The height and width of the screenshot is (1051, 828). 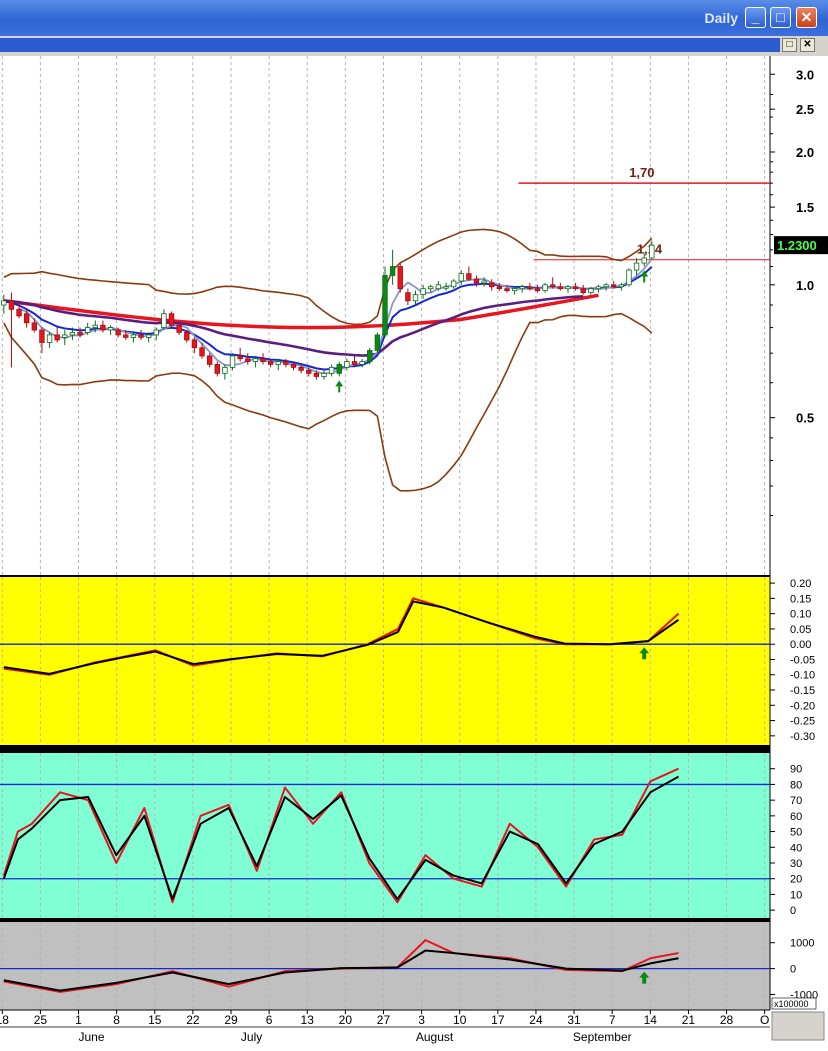 What do you see at coordinates (78, 1020) in the screenshot?
I see `x-tick-label: 1` at bounding box center [78, 1020].